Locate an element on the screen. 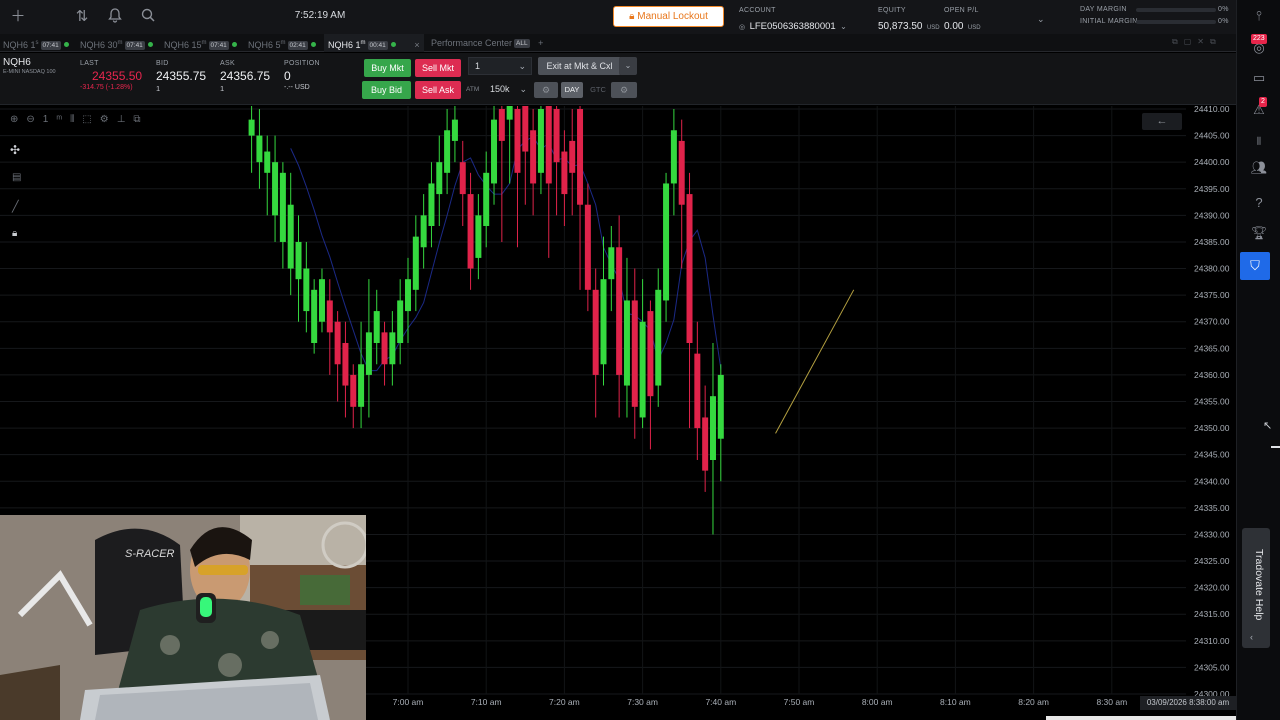 This screenshot has width=1280, height=720. tab-nqh6-15m: NQH6 15m 07:41 is located at coordinates (200, 43).